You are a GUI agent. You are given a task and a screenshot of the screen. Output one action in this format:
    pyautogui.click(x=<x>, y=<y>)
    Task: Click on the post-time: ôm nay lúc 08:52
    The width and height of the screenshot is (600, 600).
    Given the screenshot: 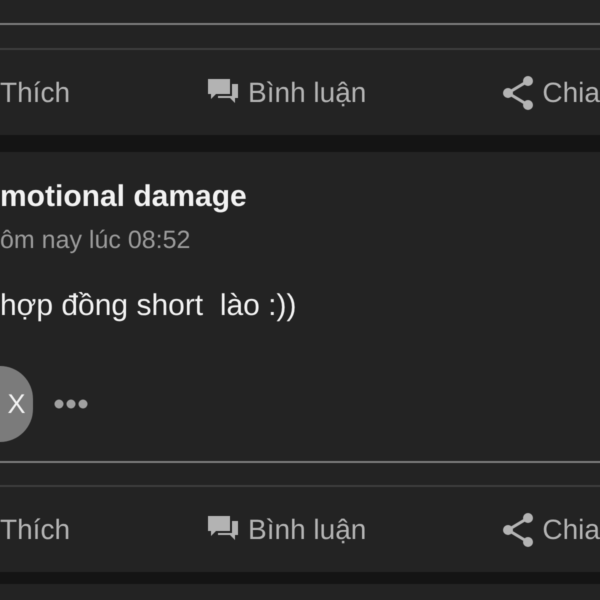 What is the action you would take?
    pyautogui.click(x=96, y=240)
    